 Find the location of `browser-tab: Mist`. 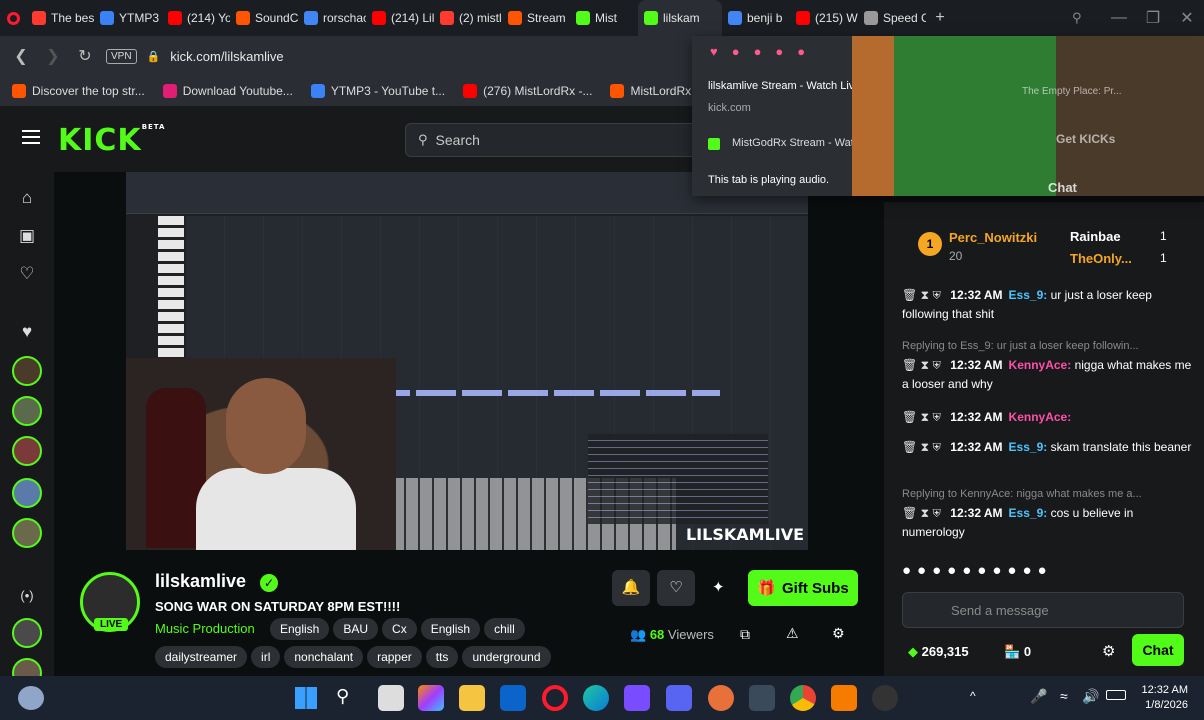

browser-tab: Mist is located at coordinates (604, 18).